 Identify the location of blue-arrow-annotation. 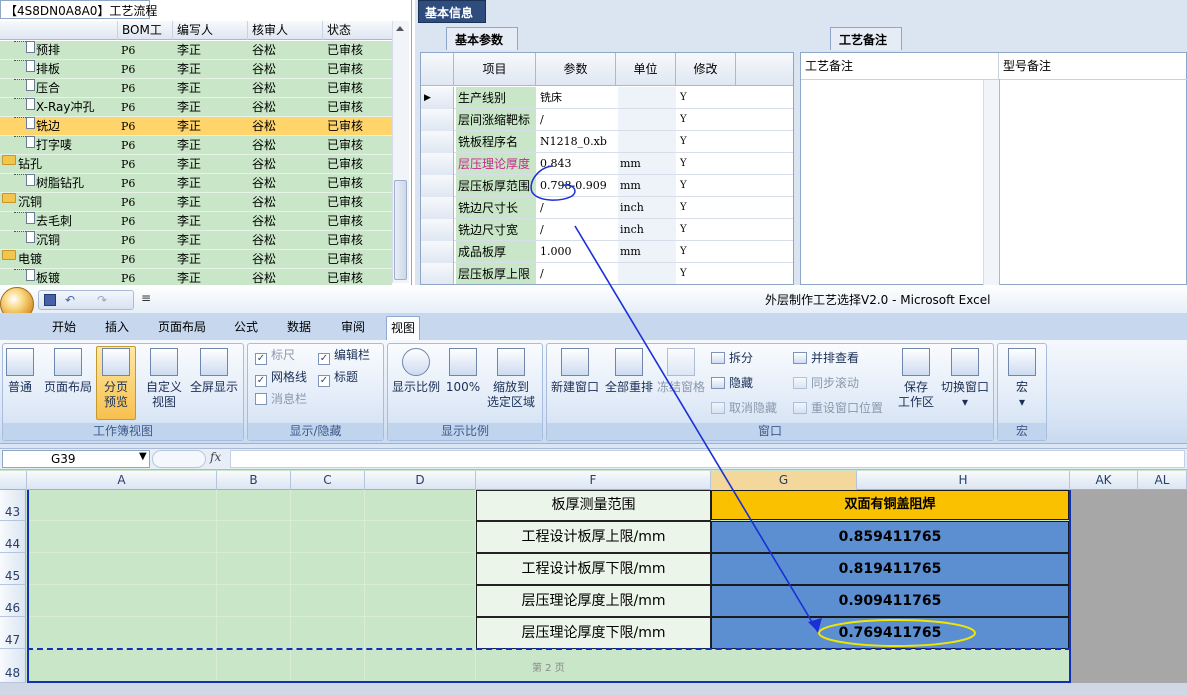
(696, 429).